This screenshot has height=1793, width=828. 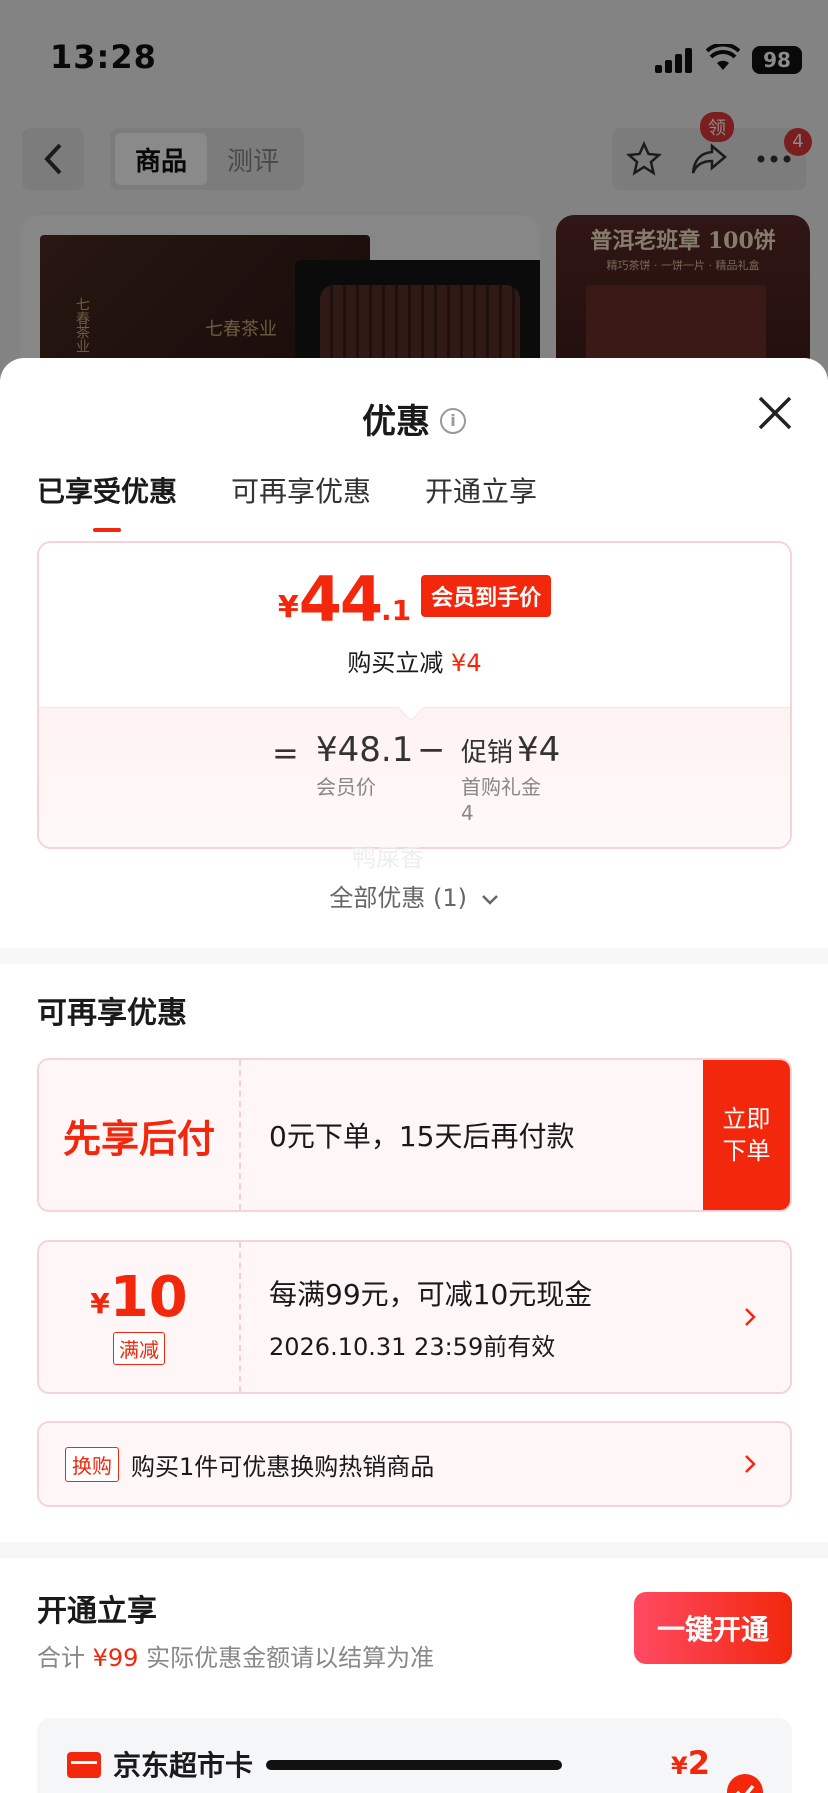 What do you see at coordinates (139, 1348) in the screenshot?
I see `coupon-type-tag: 满减` at bounding box center [139, 1348].